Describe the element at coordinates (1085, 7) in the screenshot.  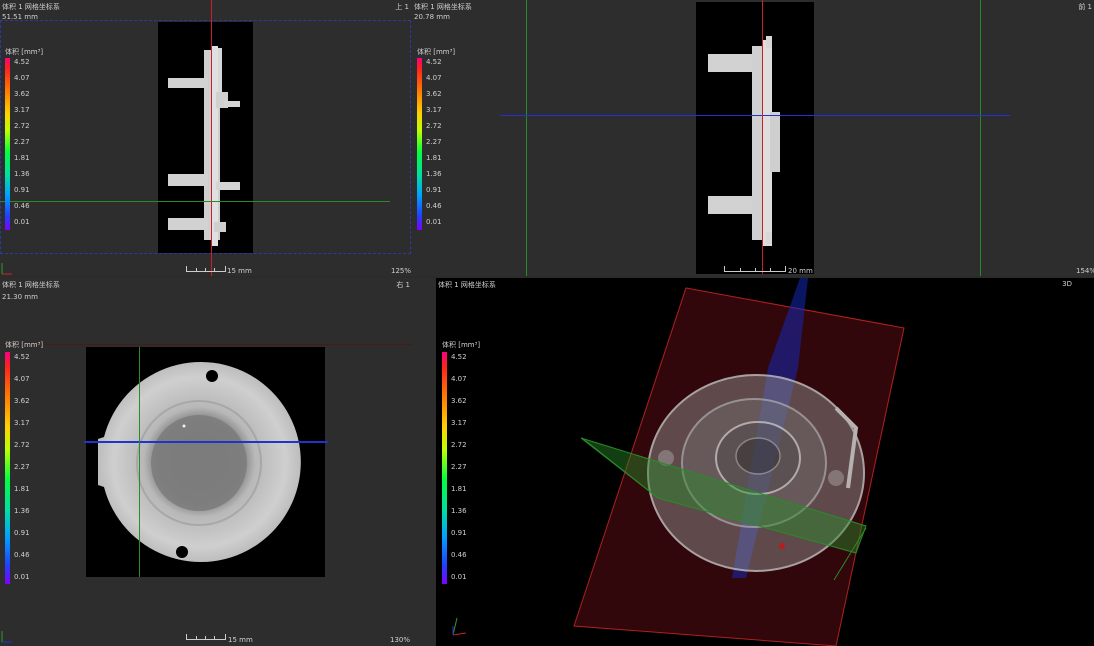
I see `viewport-label: 前 1` at that location.